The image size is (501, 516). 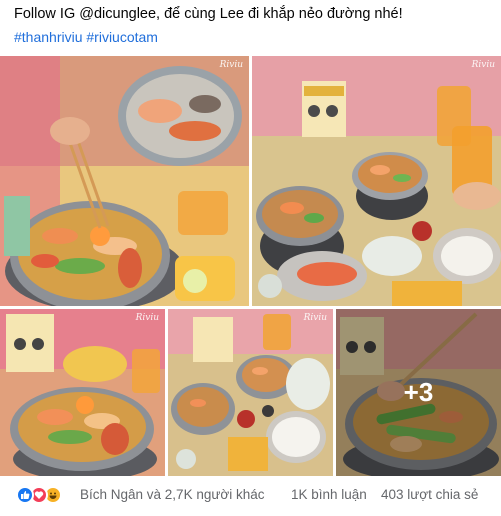 I want to click on reaction-icons, so click(x=46, y=495).